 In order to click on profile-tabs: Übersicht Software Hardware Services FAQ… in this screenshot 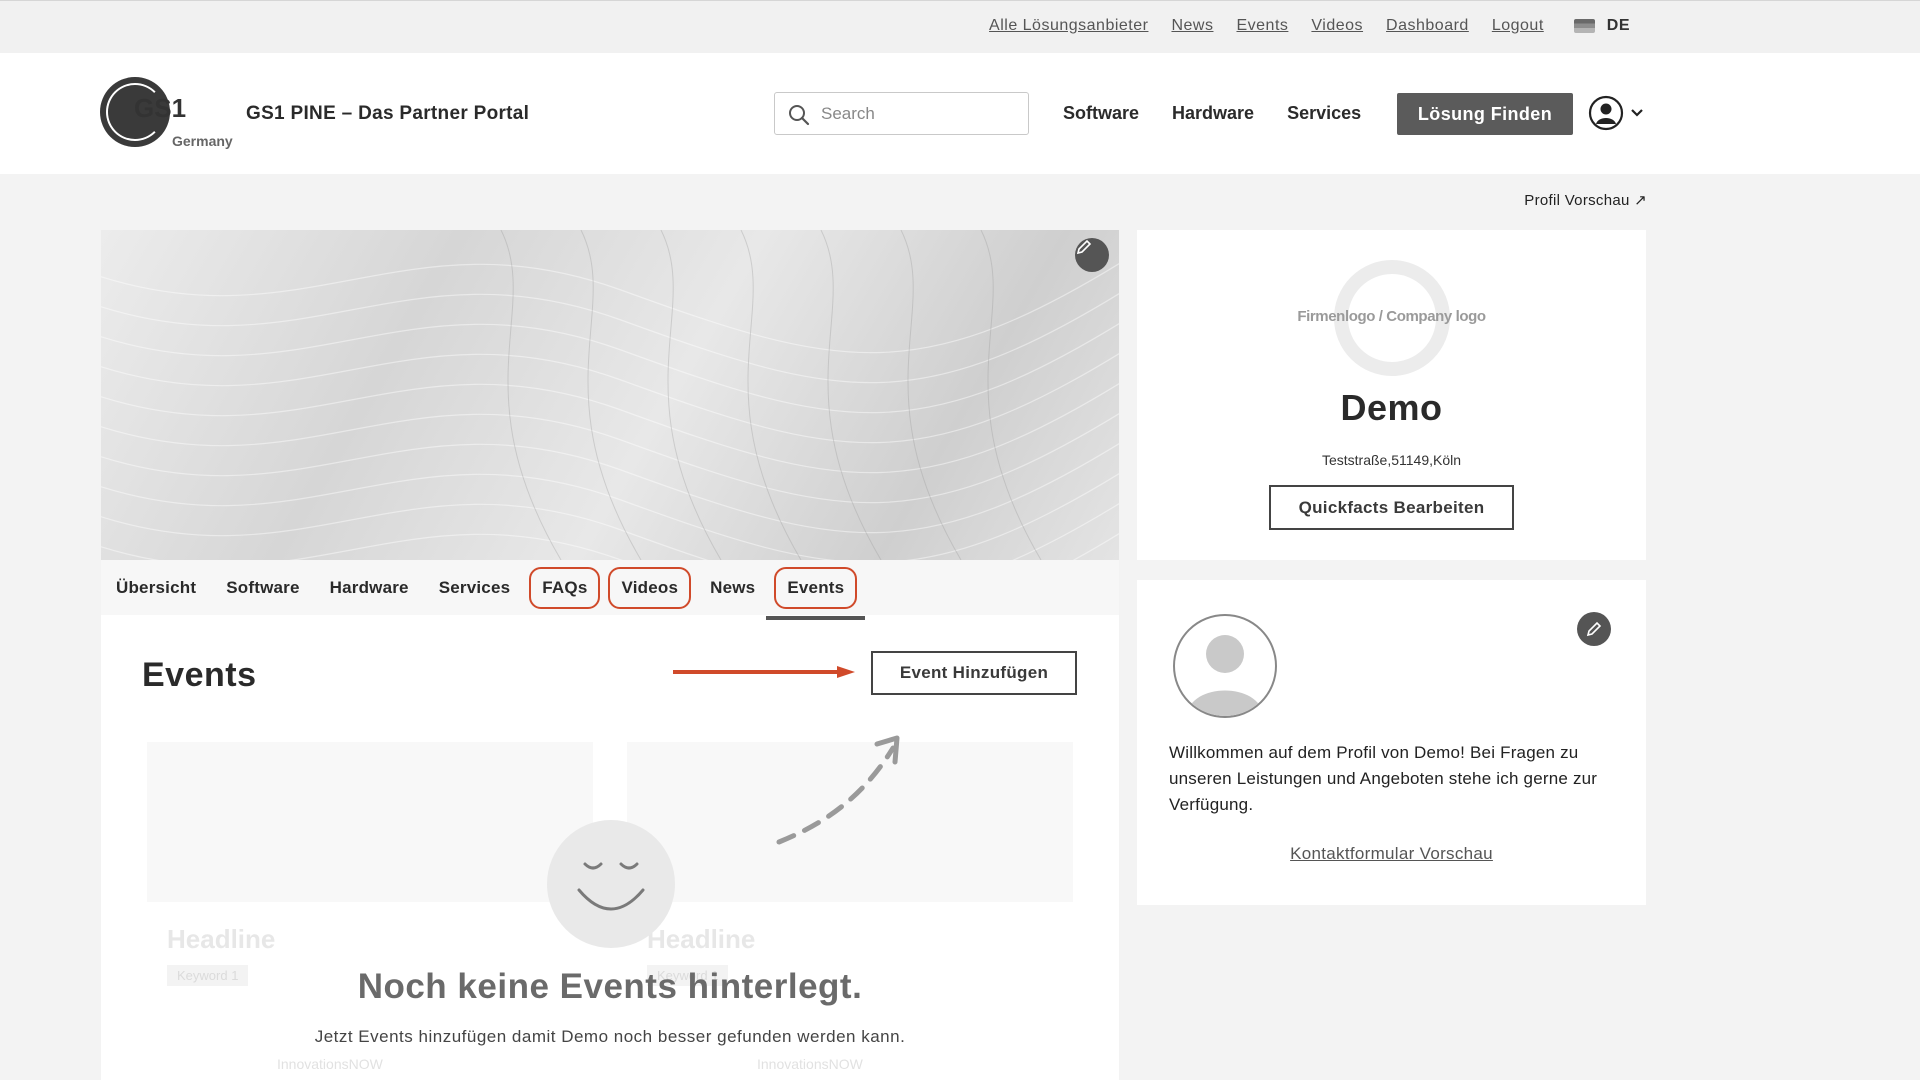, I will do `click(610, 590)`.